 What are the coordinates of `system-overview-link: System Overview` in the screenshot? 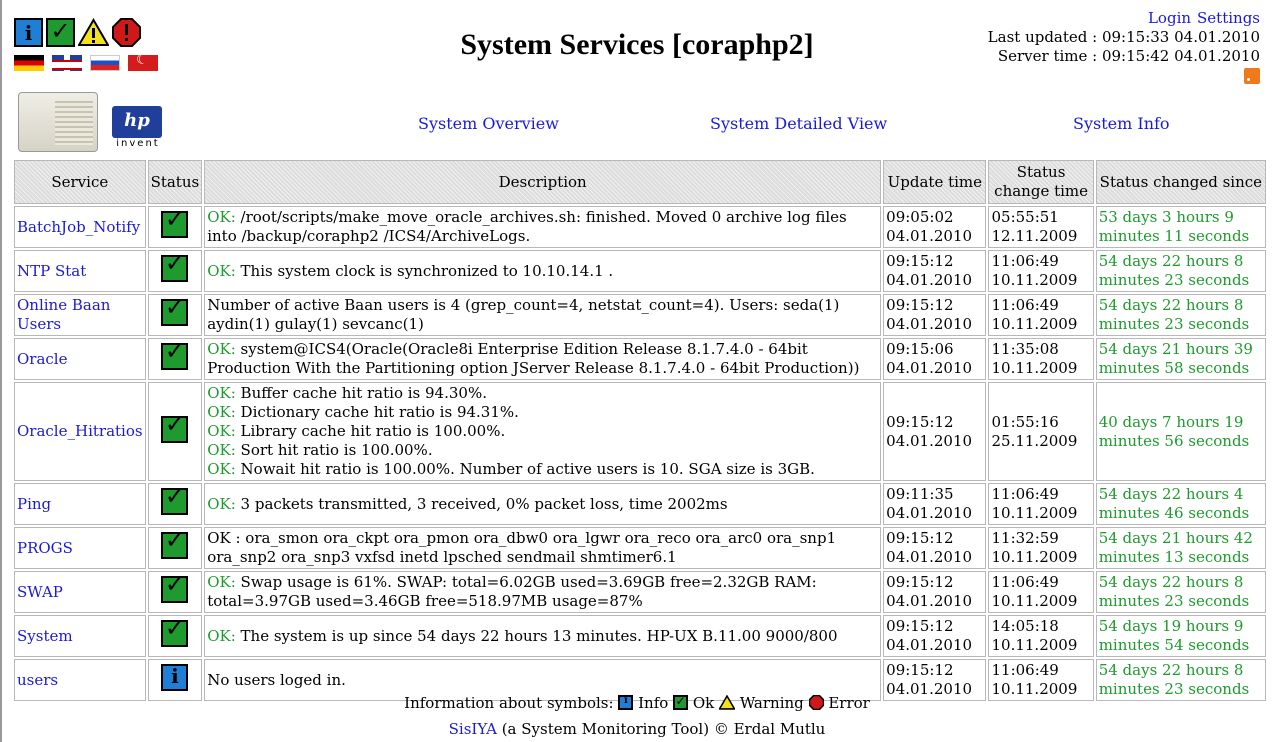 It's located at (488, 123).